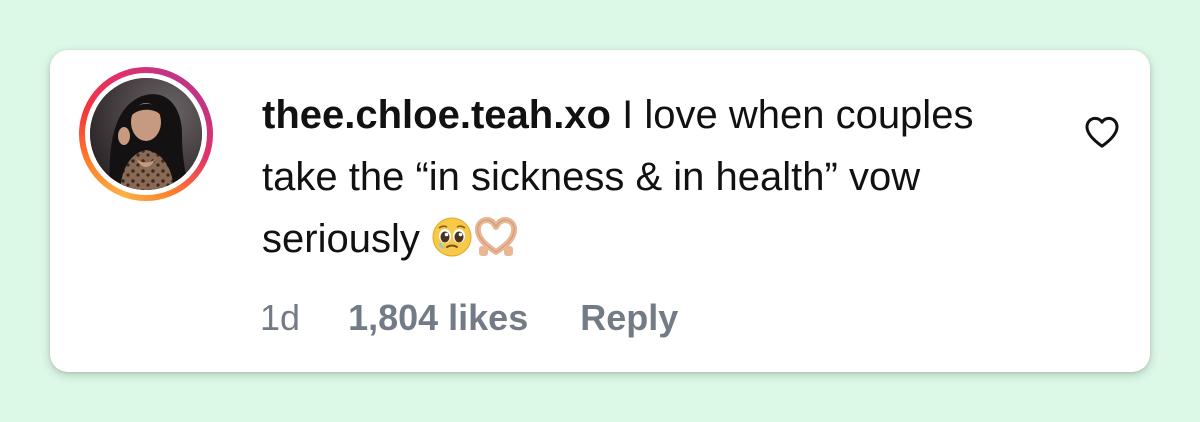  I want to click on comment-username: thee.chloe.teah.xo, so click(436, 115).